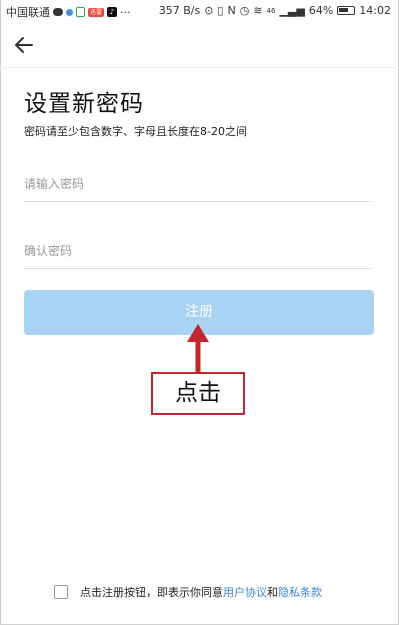 This screenshot has width=399, height=625. Describe the element at coordinates (231, 10) in the screenshot. I see `nfc-icon: N` at that location.